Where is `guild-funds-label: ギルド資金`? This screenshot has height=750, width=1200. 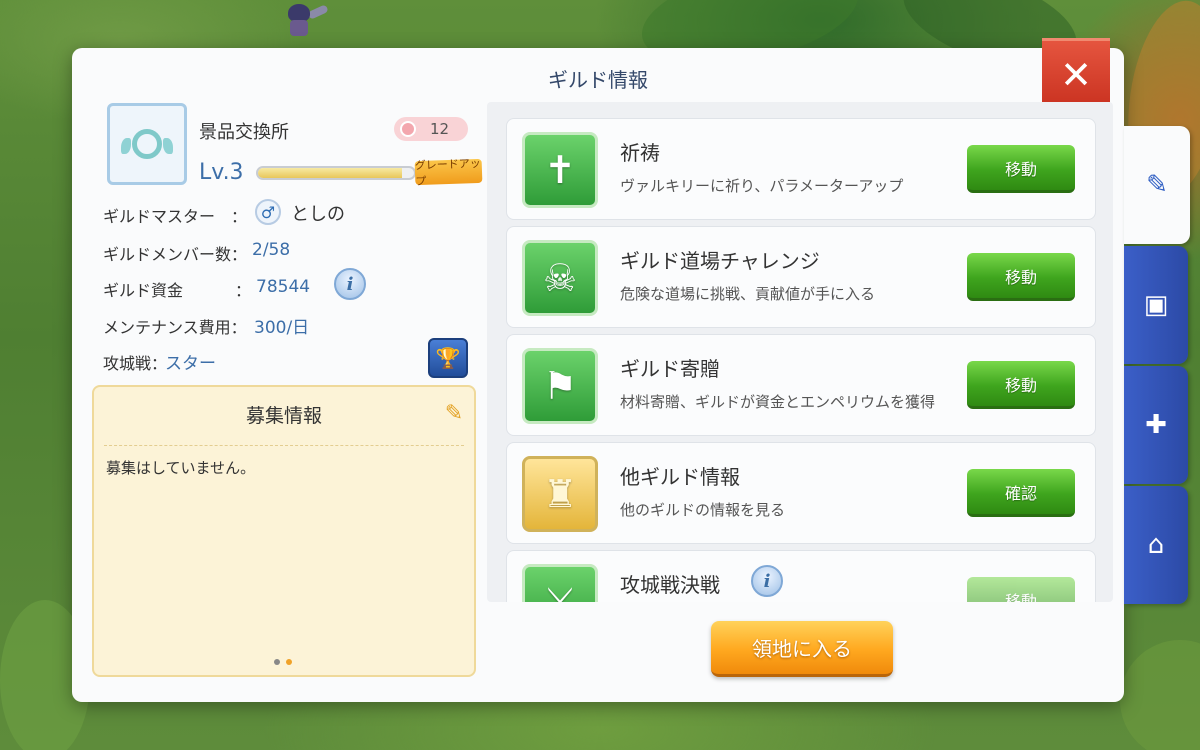
guild-funds-label: ギルド資金 is located at coordinates (143, 290).